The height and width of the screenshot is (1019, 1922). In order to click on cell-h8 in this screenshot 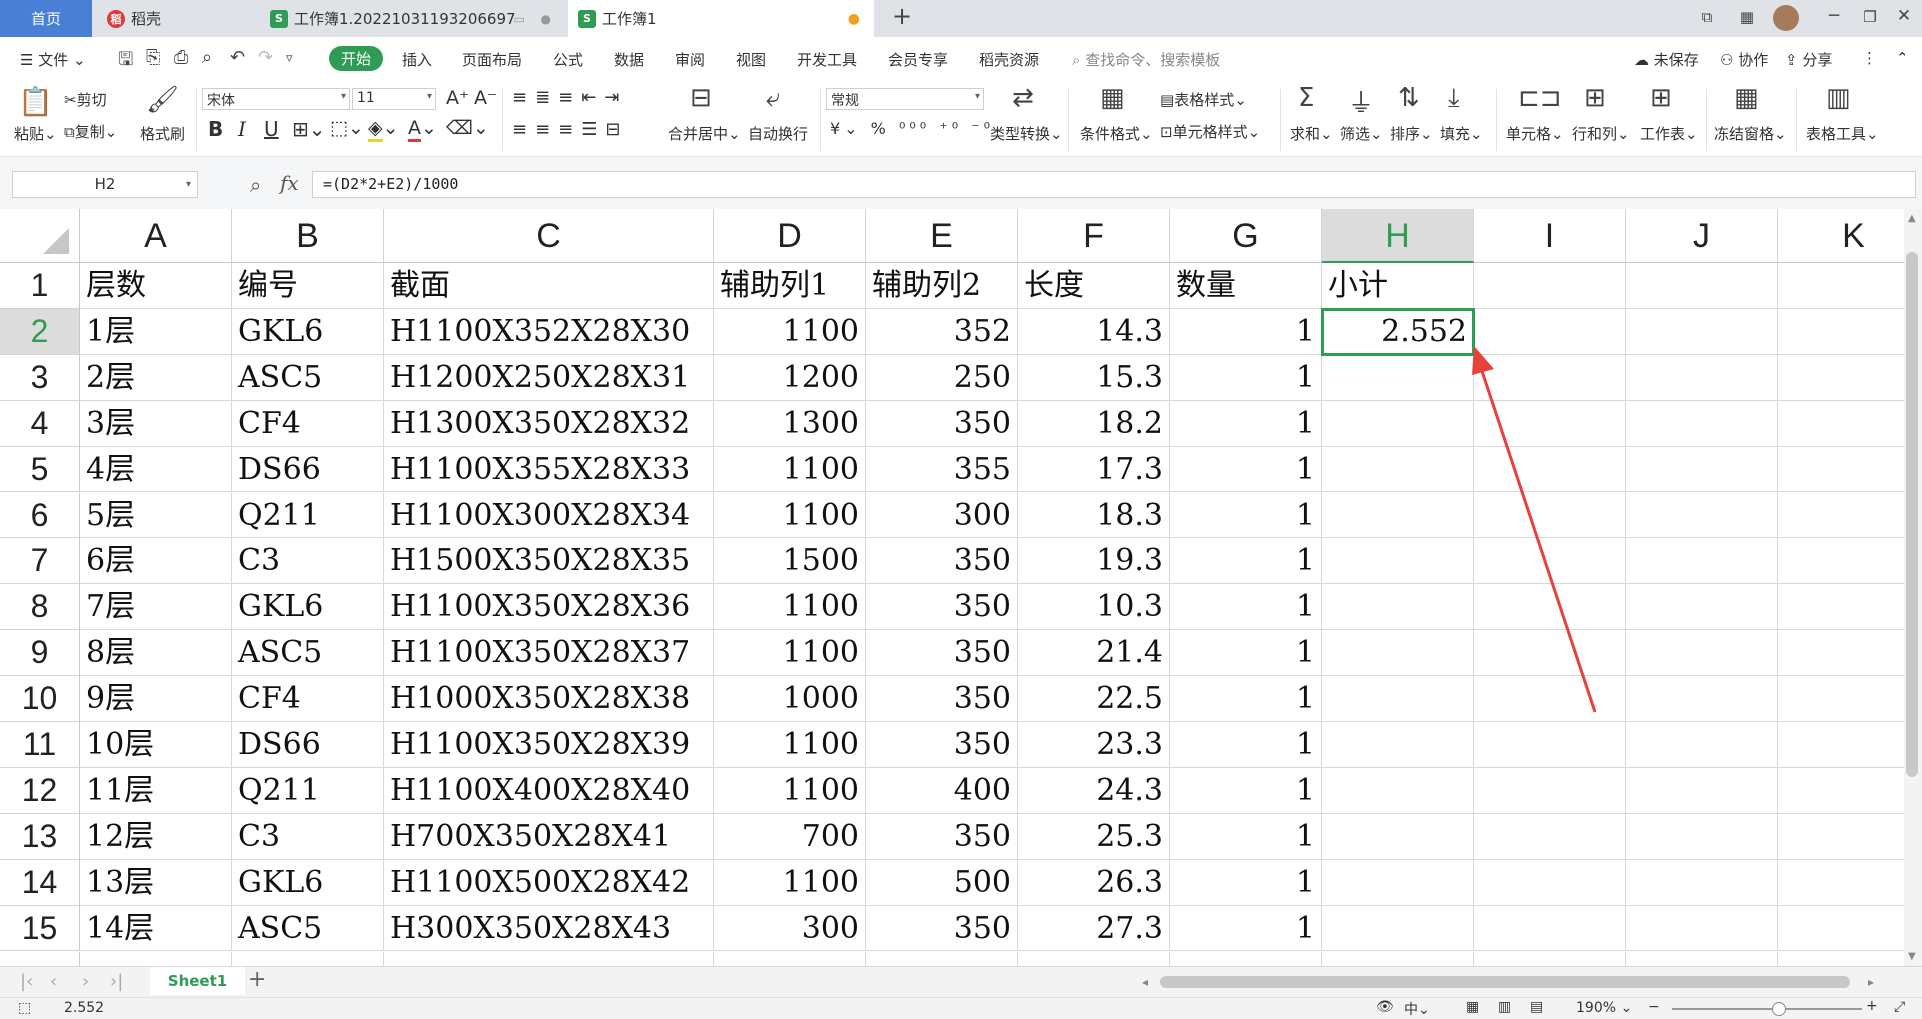, I will do `click(1398, 607)`.